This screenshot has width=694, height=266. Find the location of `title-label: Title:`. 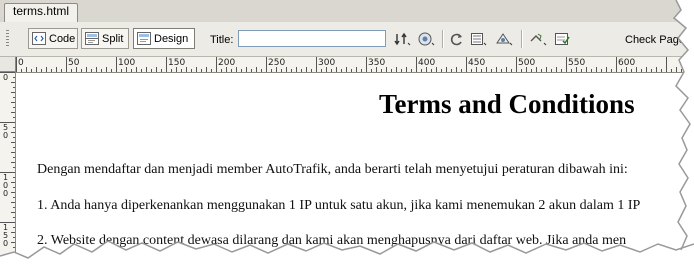

title-label: Title: is located at coordinates (222, 40).